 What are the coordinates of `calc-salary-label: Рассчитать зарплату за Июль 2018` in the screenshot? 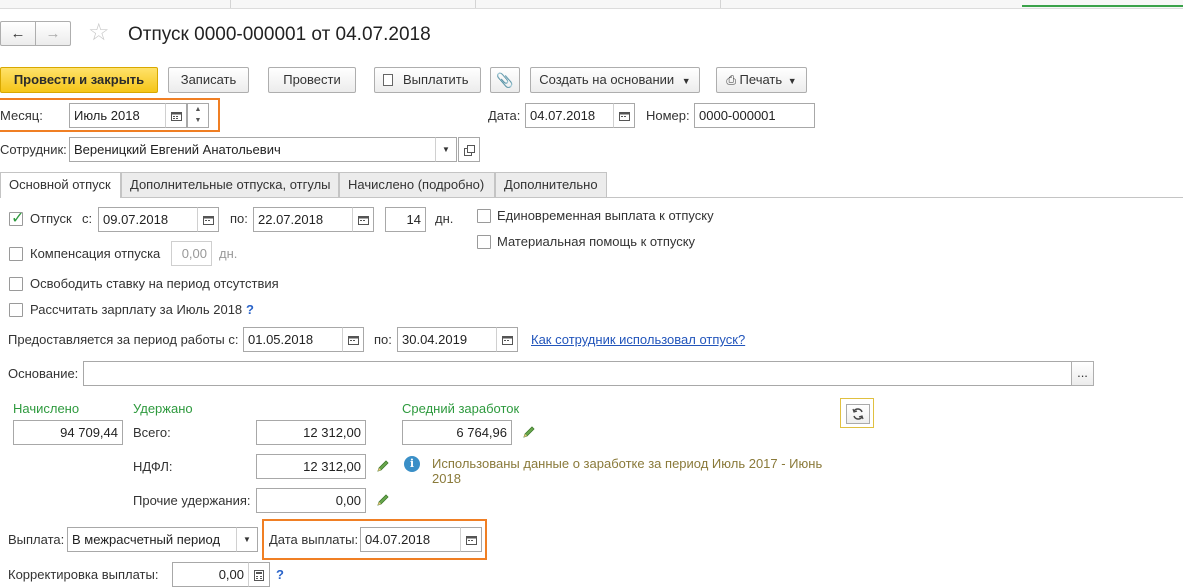 It's located at (136, 309).